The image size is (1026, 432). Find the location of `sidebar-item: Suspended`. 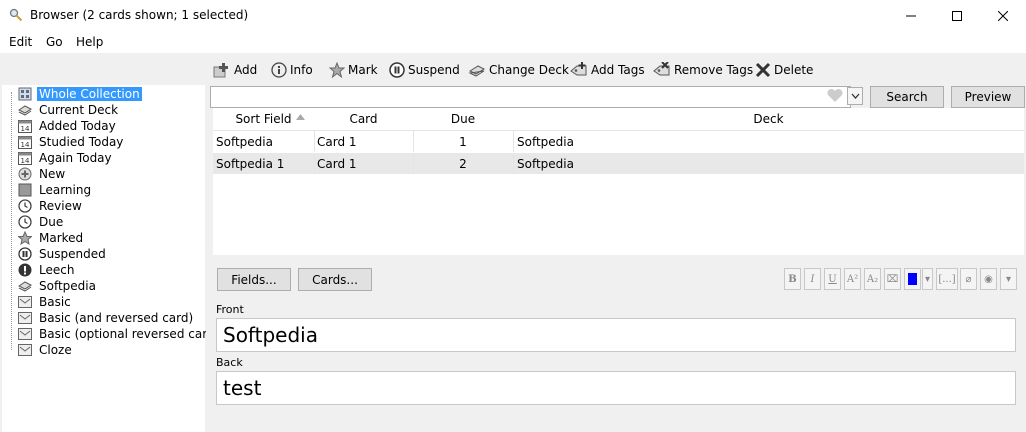

sidebar-item: Suspended is located at coordinates (63, 254).